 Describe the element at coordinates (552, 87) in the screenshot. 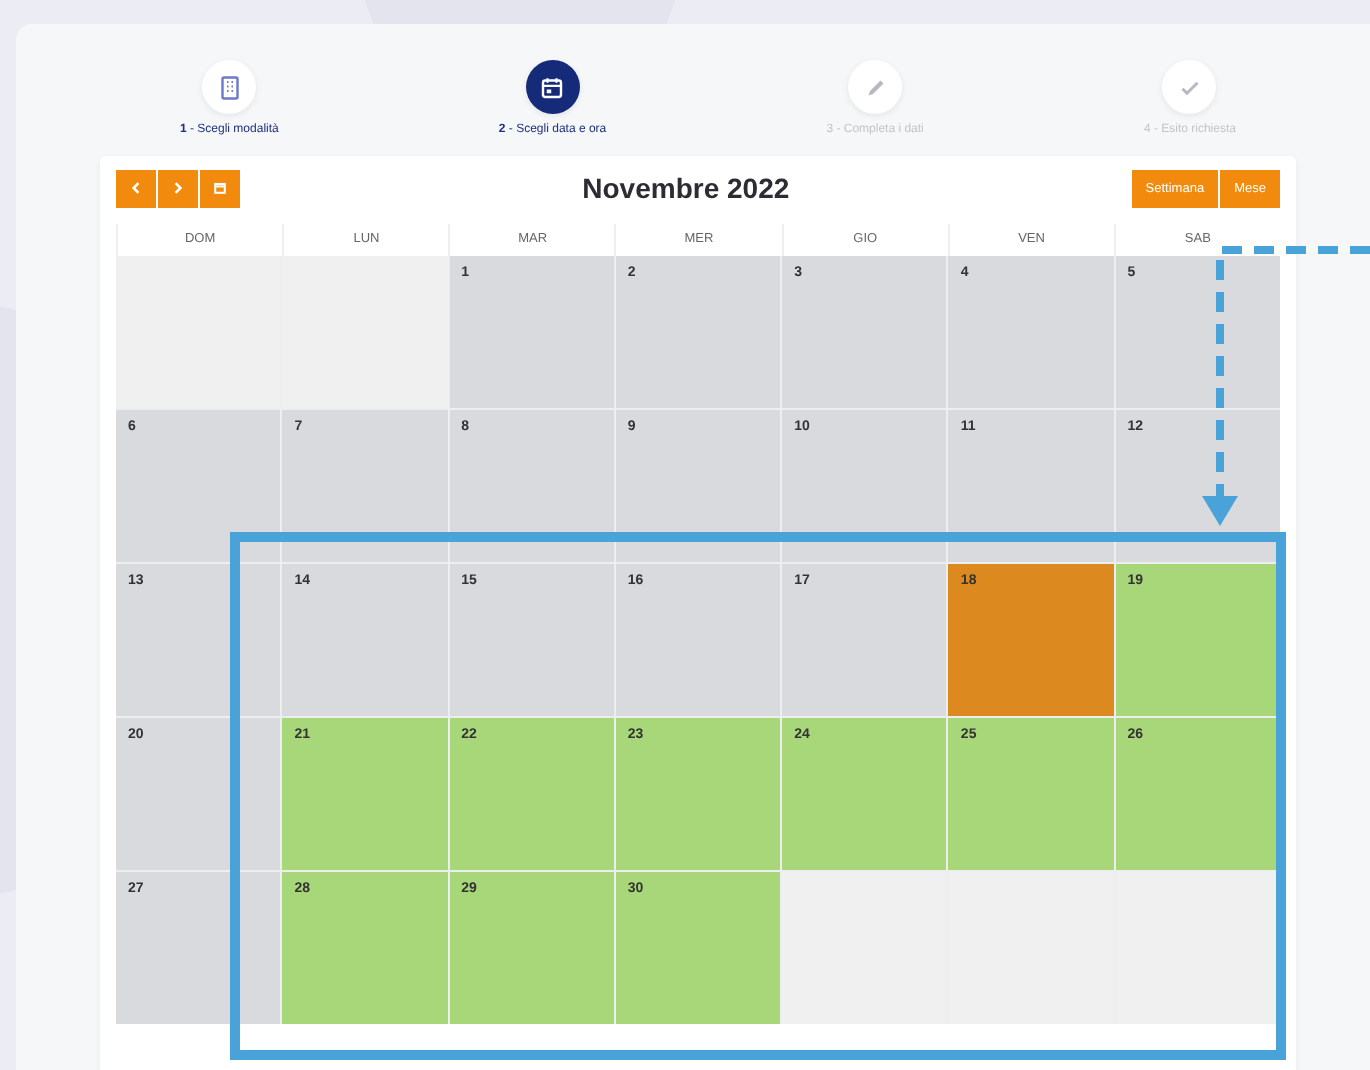

I see `step-calendar-icon` at that location.